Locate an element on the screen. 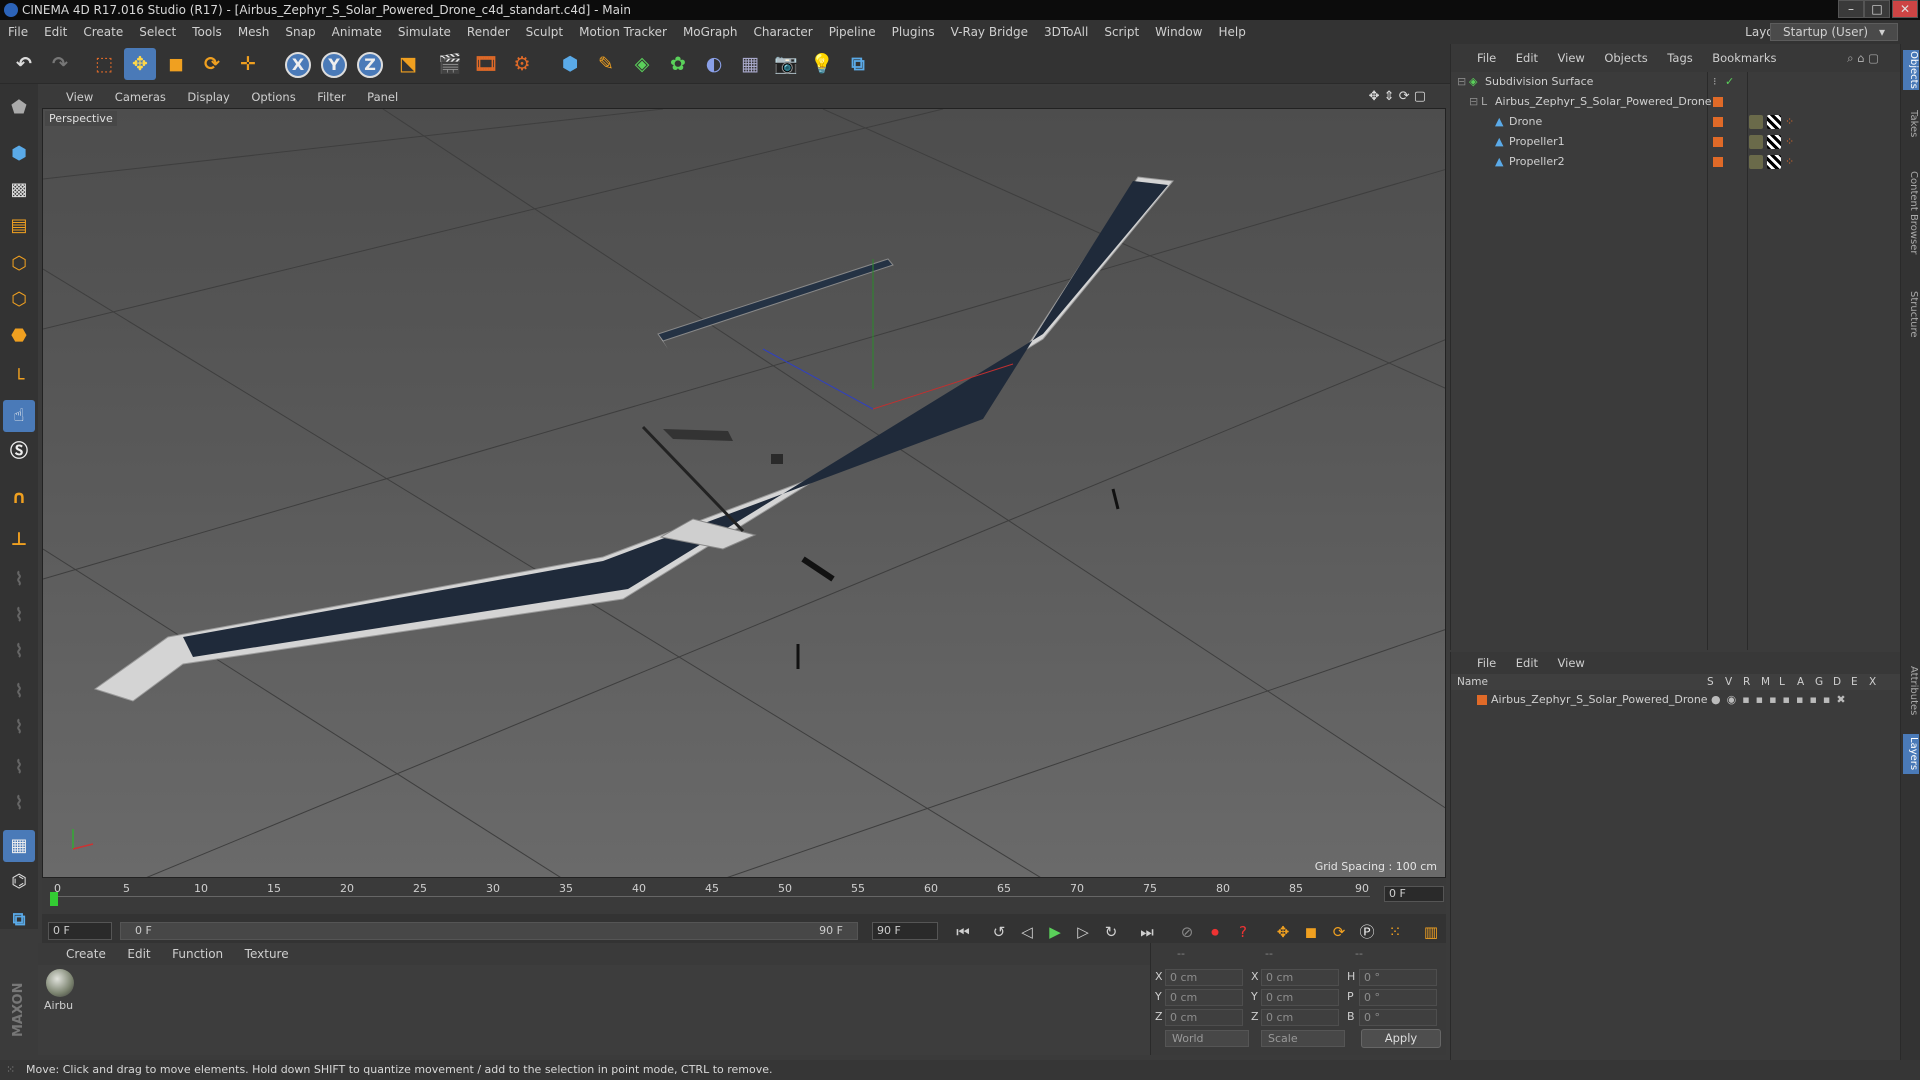  points-mode-icon: ⬡ is located at coordinates (19, 264).